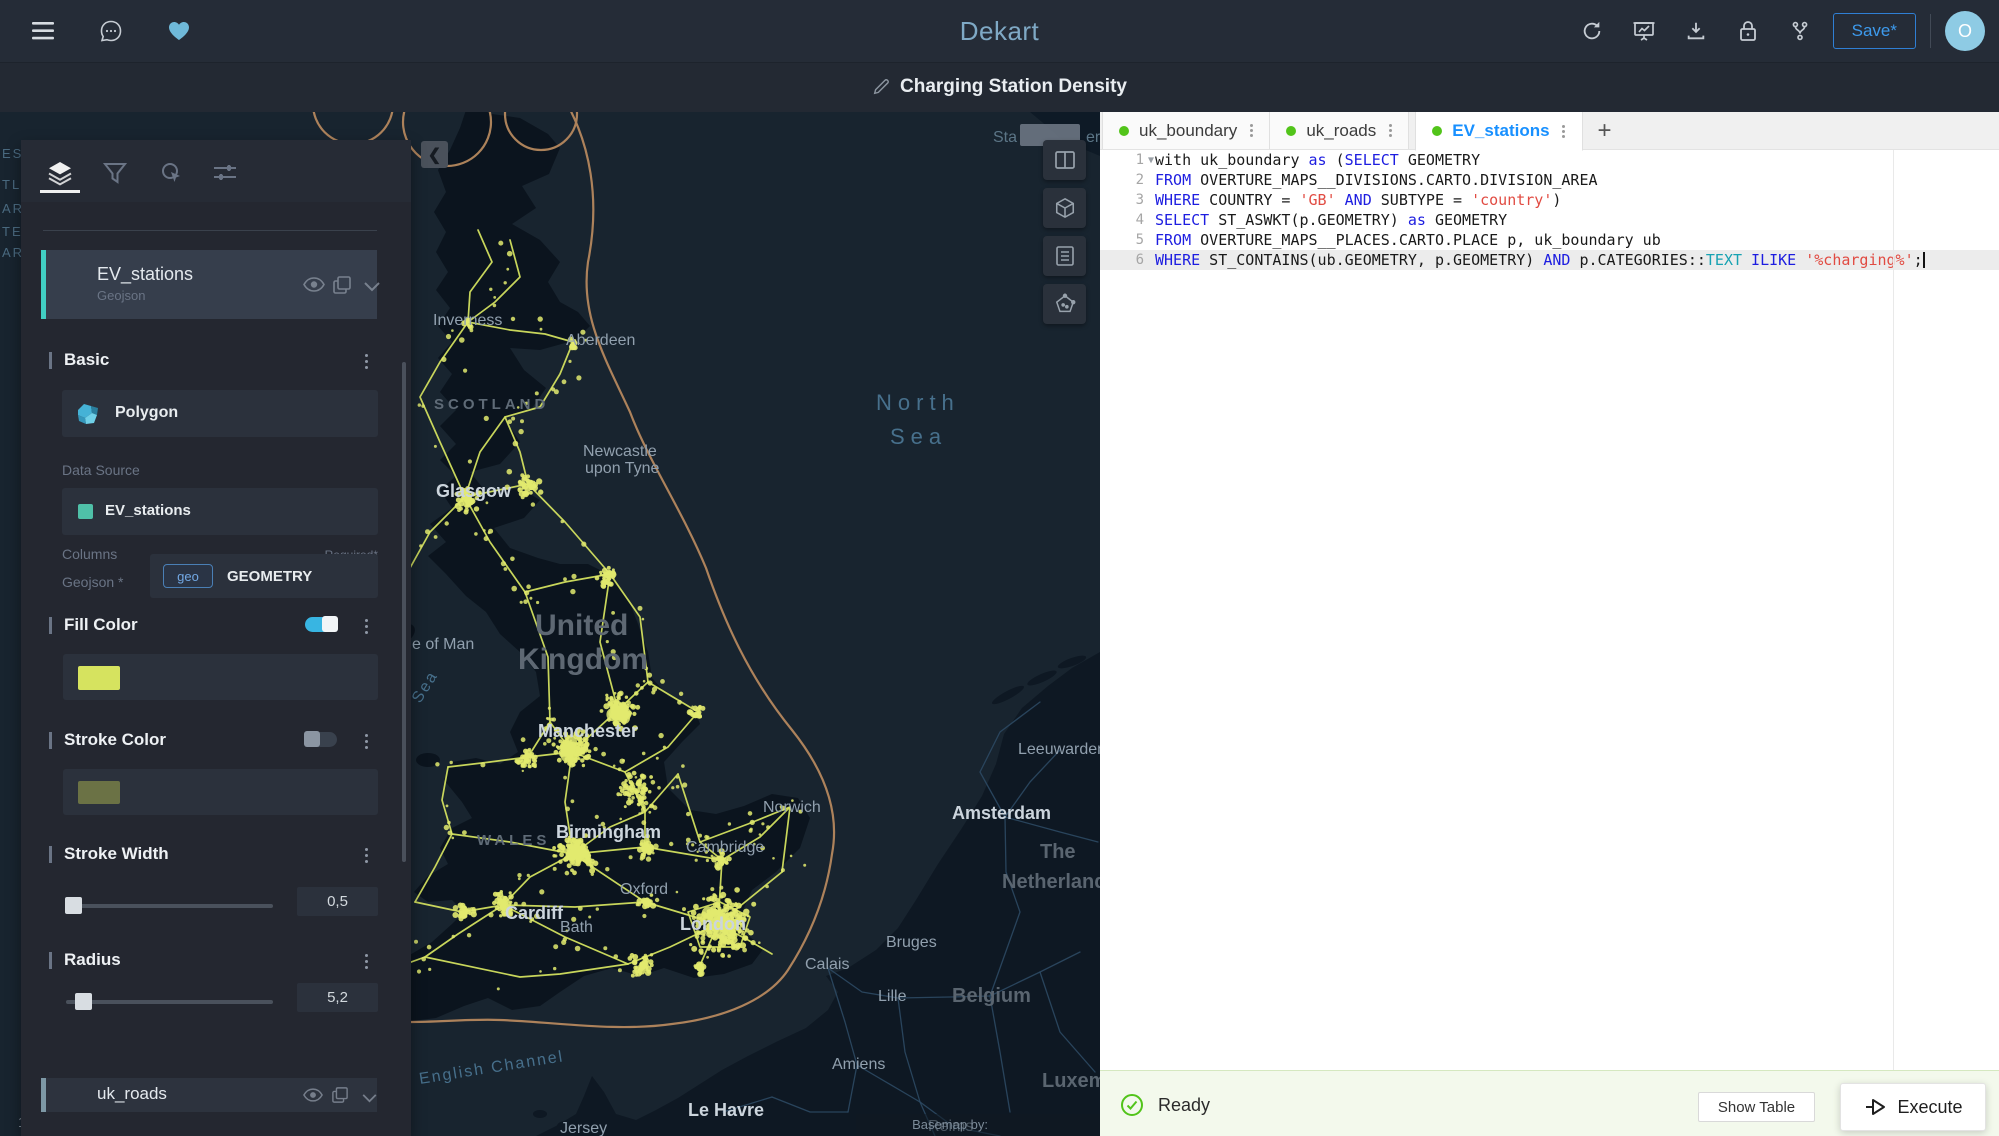 Image resolution: width=1999 pixels, height=1136 pixels. What do you see at coordinates (366, 960) in the screenshot?
I see `radius-menu-icon` at bounding box center [366, 960].